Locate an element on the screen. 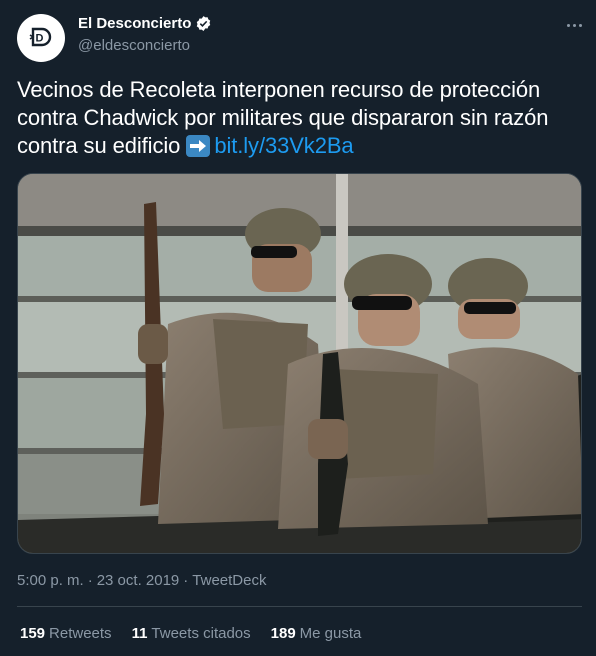  retweets-count: 159 is located at coordinates (33, 633).